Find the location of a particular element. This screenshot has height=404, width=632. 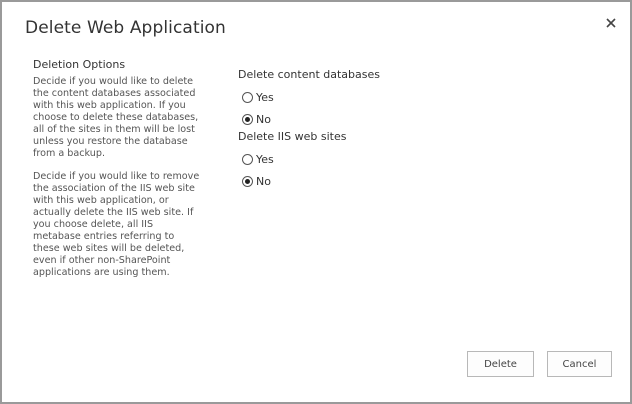

deletion-options-heading: Deletion Options is located at coordinates (79, 64).